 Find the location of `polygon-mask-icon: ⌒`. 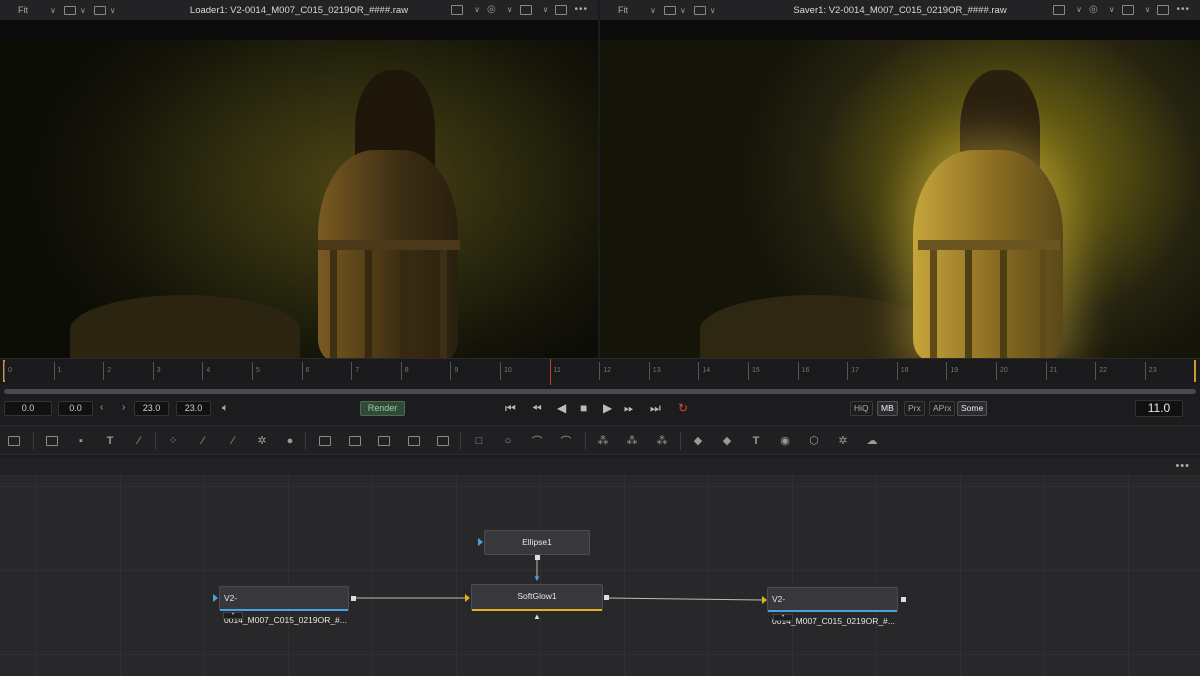

polygon-mask-icon: ⌒ is located at coordinates (537, 441).